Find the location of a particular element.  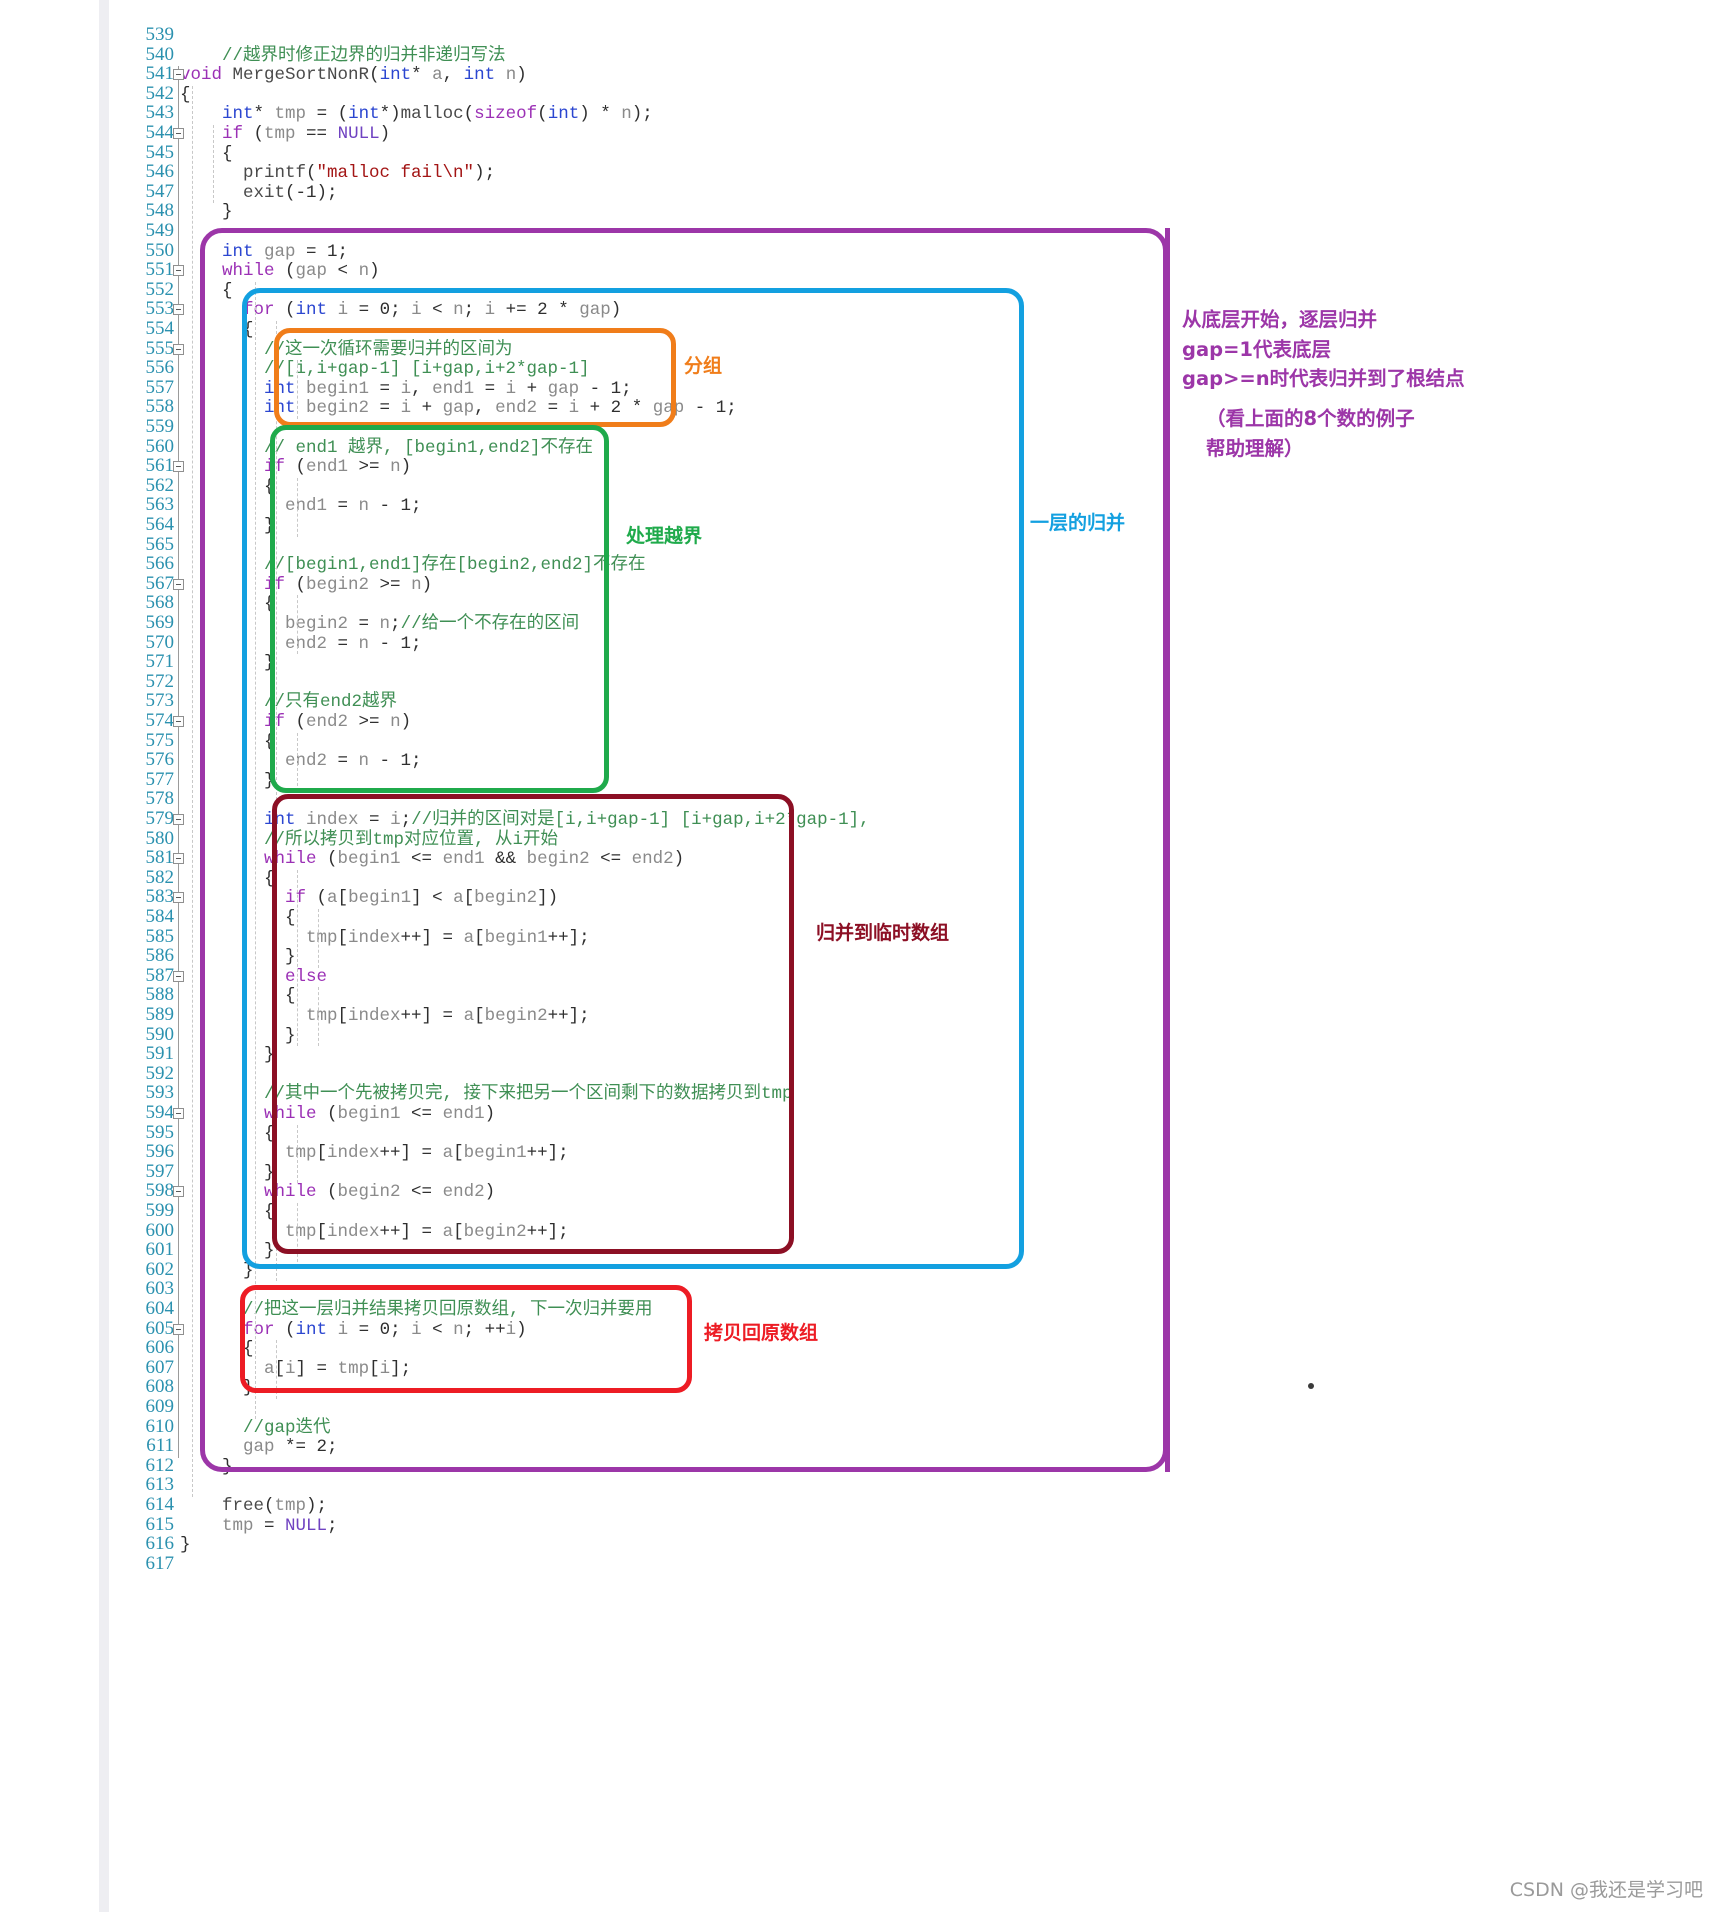

code-line: else is located at coordinates (306, 977).